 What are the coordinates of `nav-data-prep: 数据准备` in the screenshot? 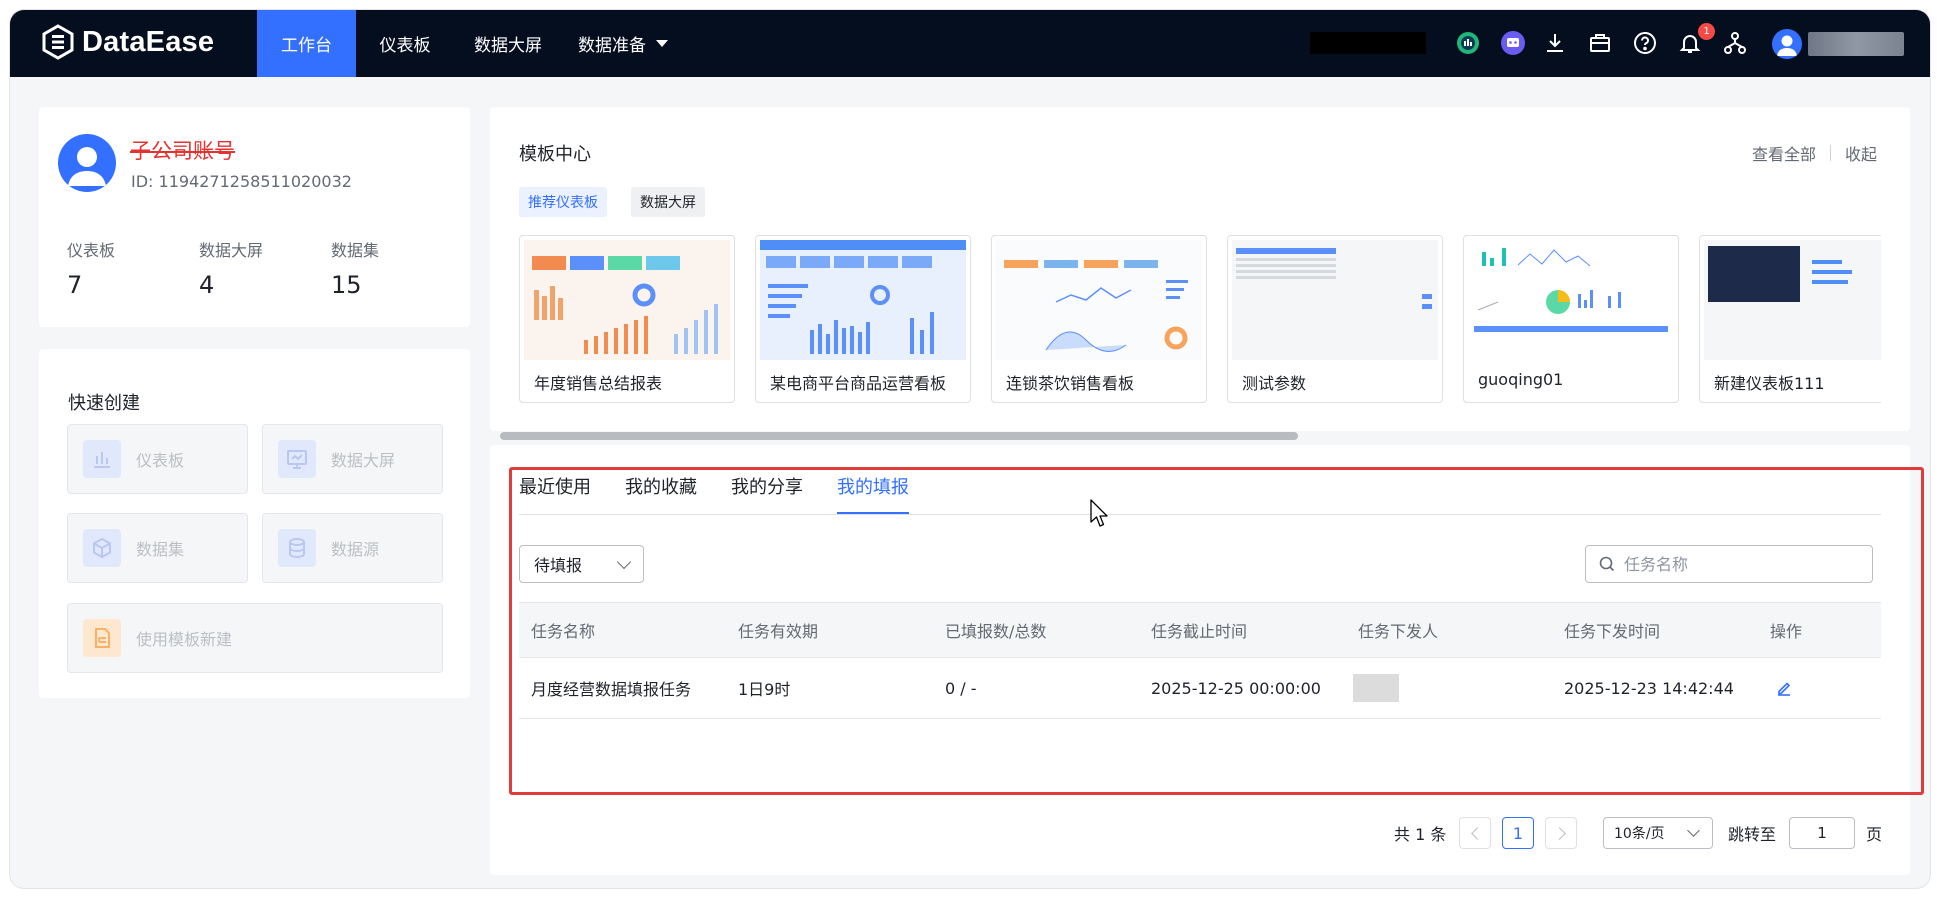 It's located at (623, 43).